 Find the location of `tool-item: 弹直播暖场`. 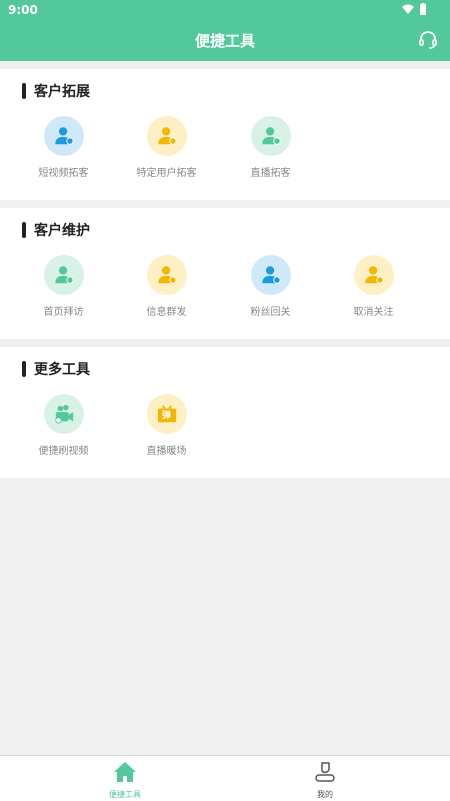

tool-item: 弹直播暖场 is located at coordinates (166, 425).